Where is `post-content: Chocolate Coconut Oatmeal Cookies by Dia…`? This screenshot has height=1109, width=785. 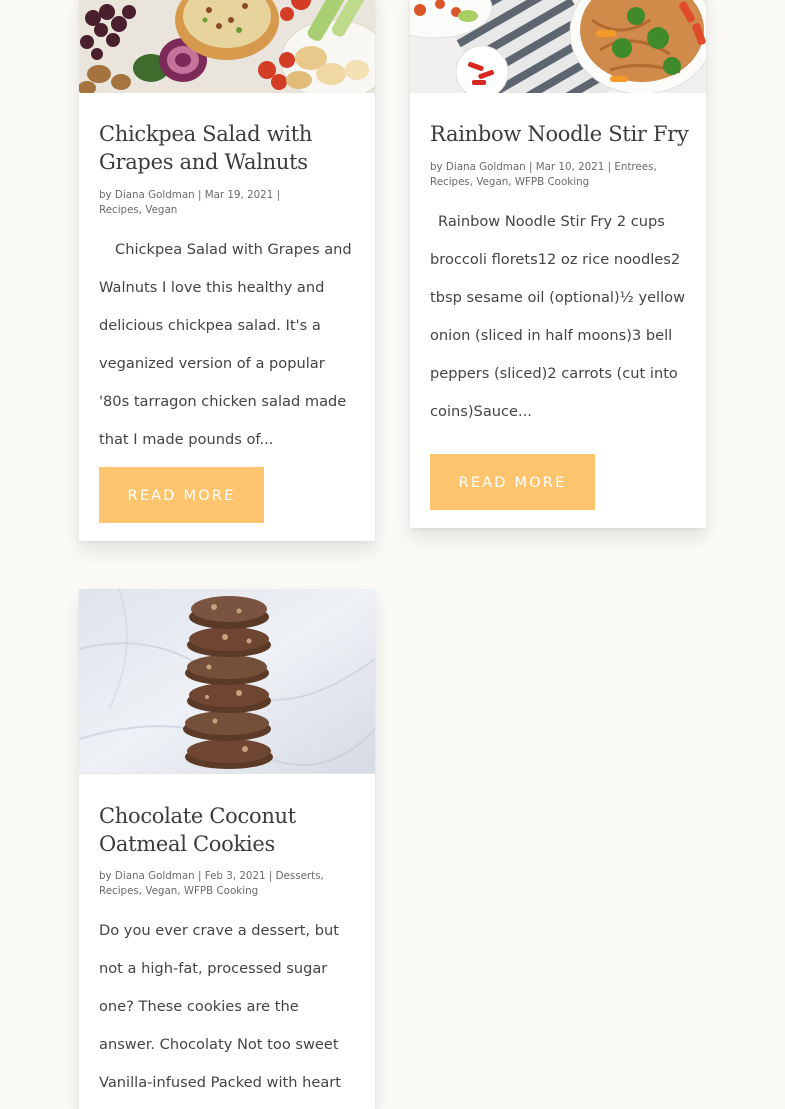
post-content: Chocolate Coconut Oatmeal Cookies by Dia… is located at coordinates (229, 956).